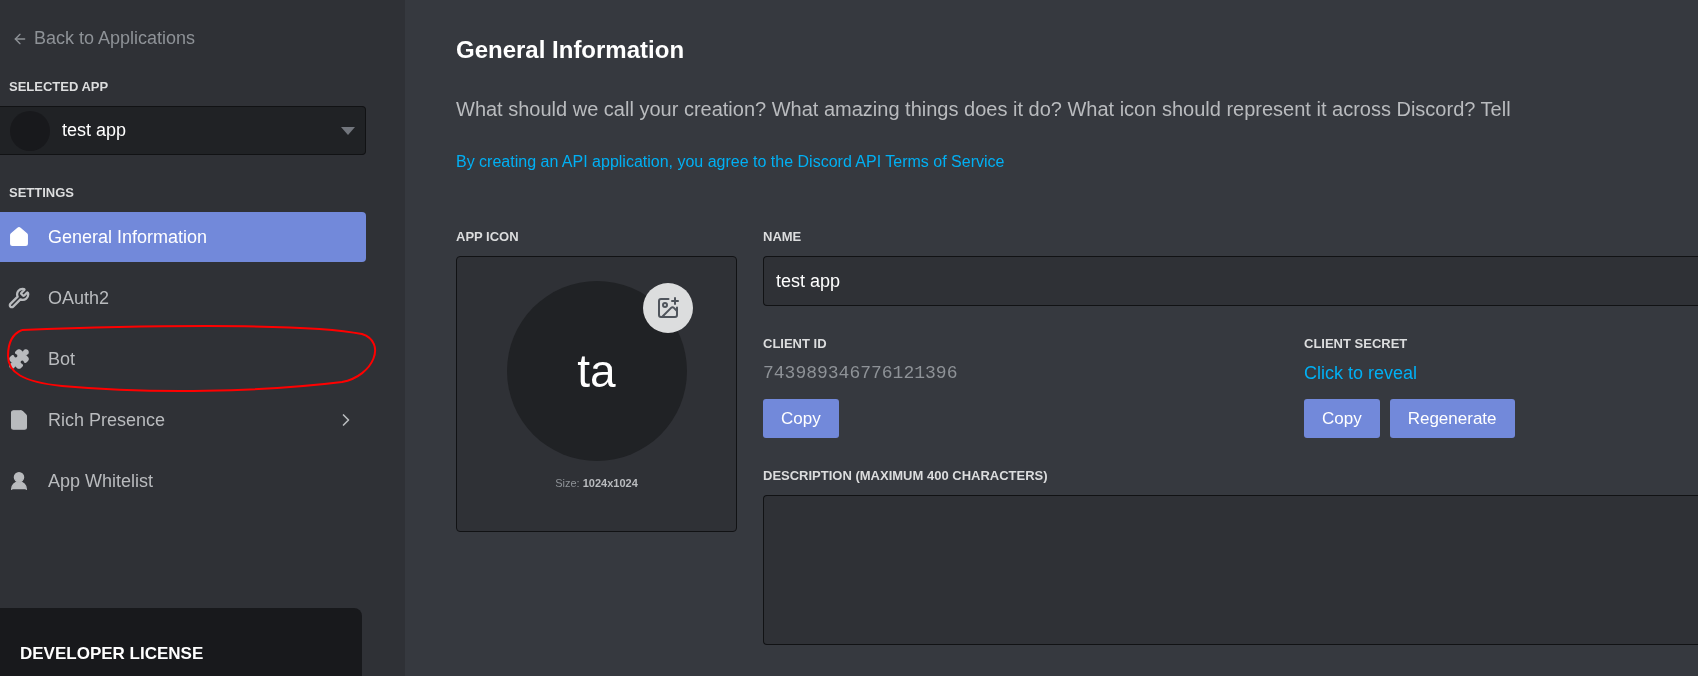 This screenshot has width=1698, height=676. What do you see at coordinates (183, 481) in the screenshot?
I see `nav-item: App Whitelist` at bounding box center [183, 481].